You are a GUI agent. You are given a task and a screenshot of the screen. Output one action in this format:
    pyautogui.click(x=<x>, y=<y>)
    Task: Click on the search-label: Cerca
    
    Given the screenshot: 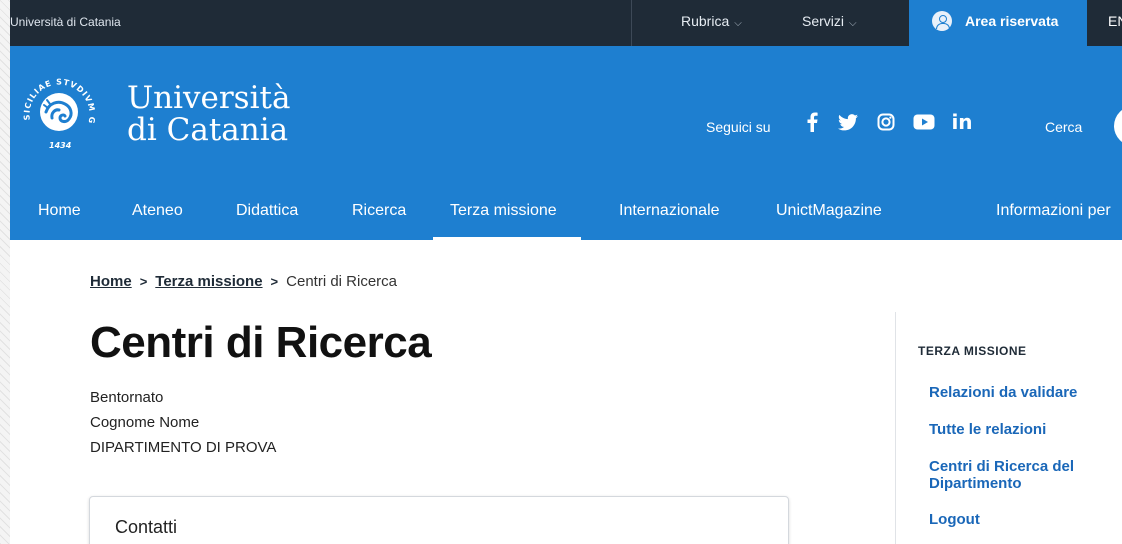 What is the action you would take?
    pyautogui.click(x=1064, y=127)
    